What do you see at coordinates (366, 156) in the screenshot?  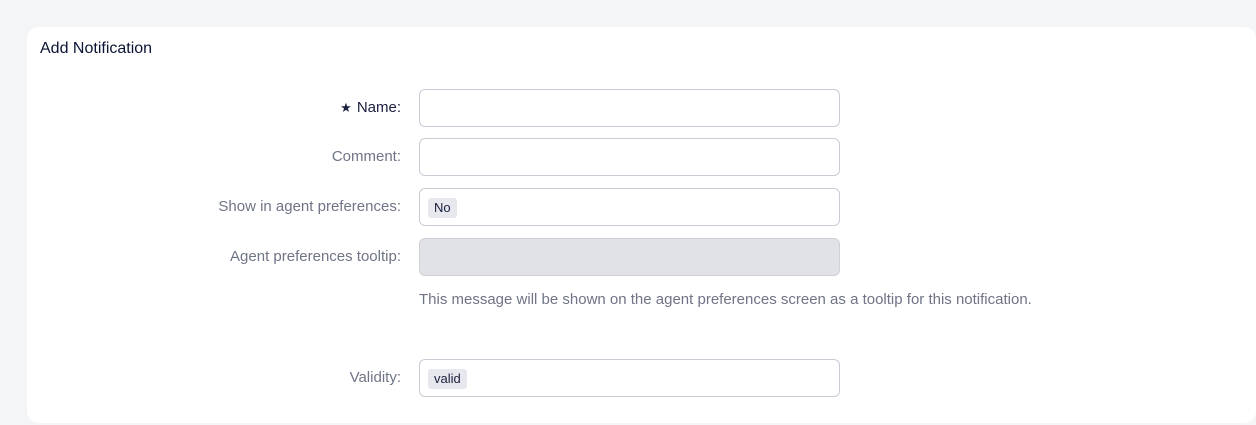 I see `comment-label: Comment:` at bounding box center [366, 156].